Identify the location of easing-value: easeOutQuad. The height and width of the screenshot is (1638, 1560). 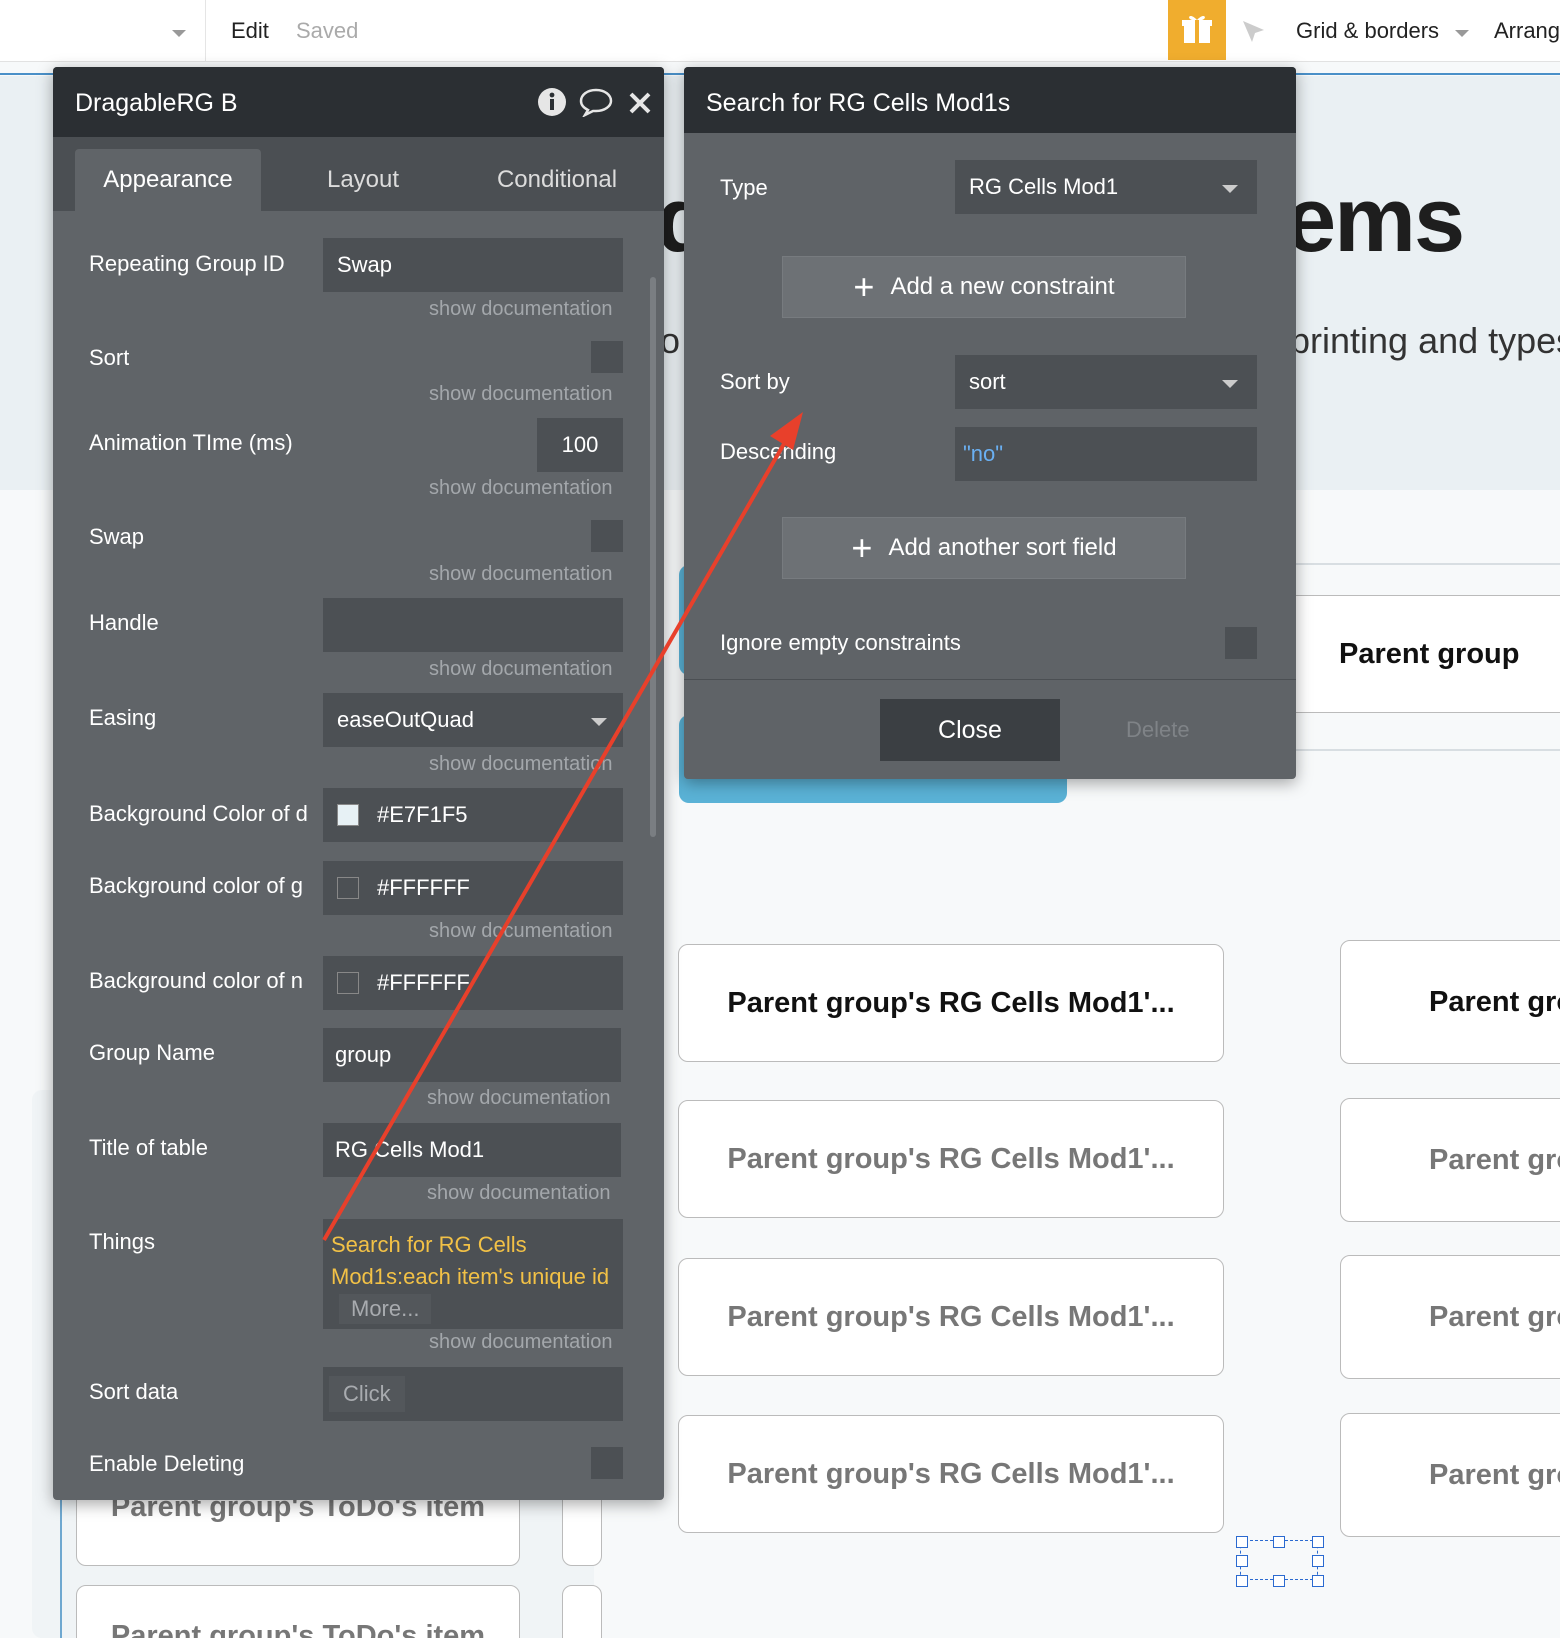
(405, 719).